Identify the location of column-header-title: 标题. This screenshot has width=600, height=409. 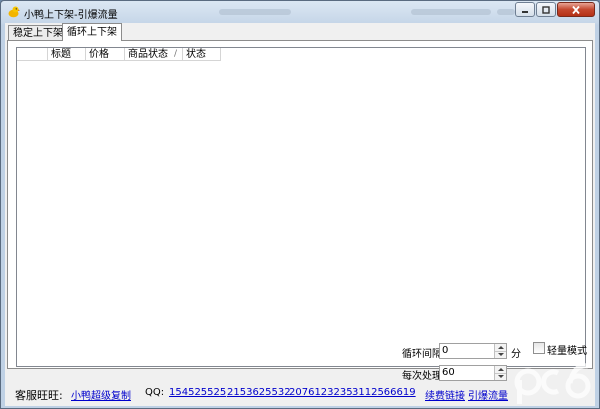
(67, 54).